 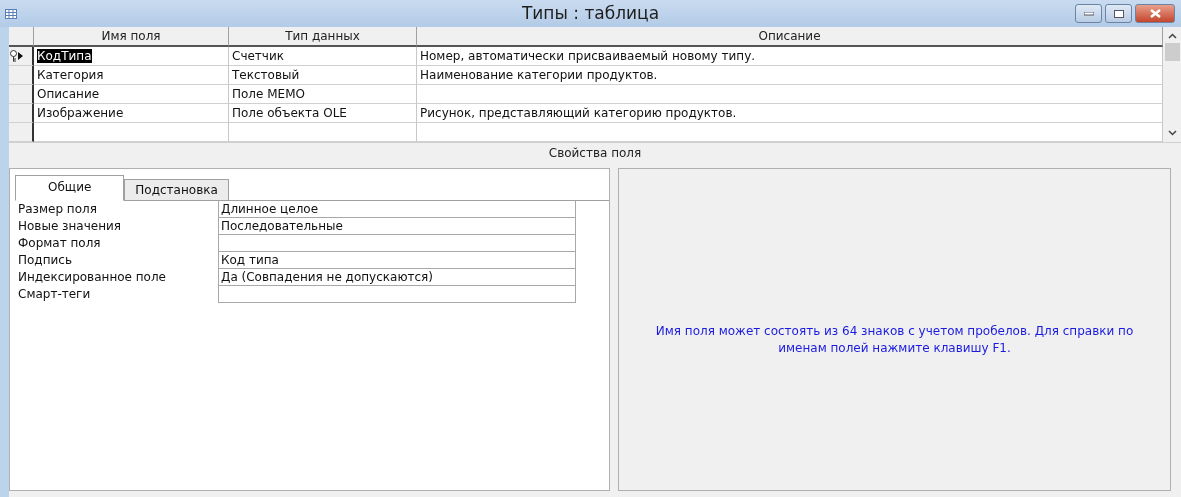 What do you see at coordinates (21, 37) in the screenshot?
I see `row-selector-header` at bounding box center [21, 37].